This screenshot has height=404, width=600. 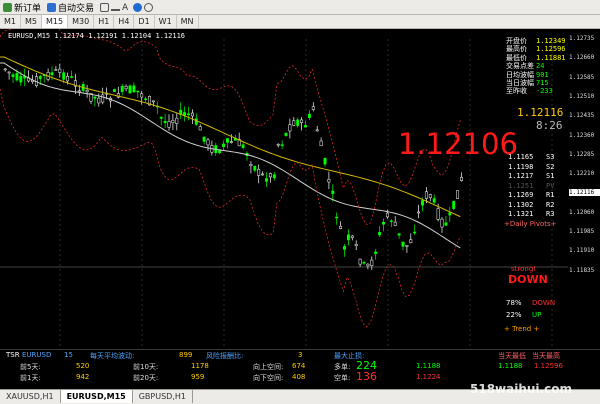 What do you see at coordinates (55, 21) in the screenshot?
I see `timeframe-m15: M15` at bounding box center [55, 21].